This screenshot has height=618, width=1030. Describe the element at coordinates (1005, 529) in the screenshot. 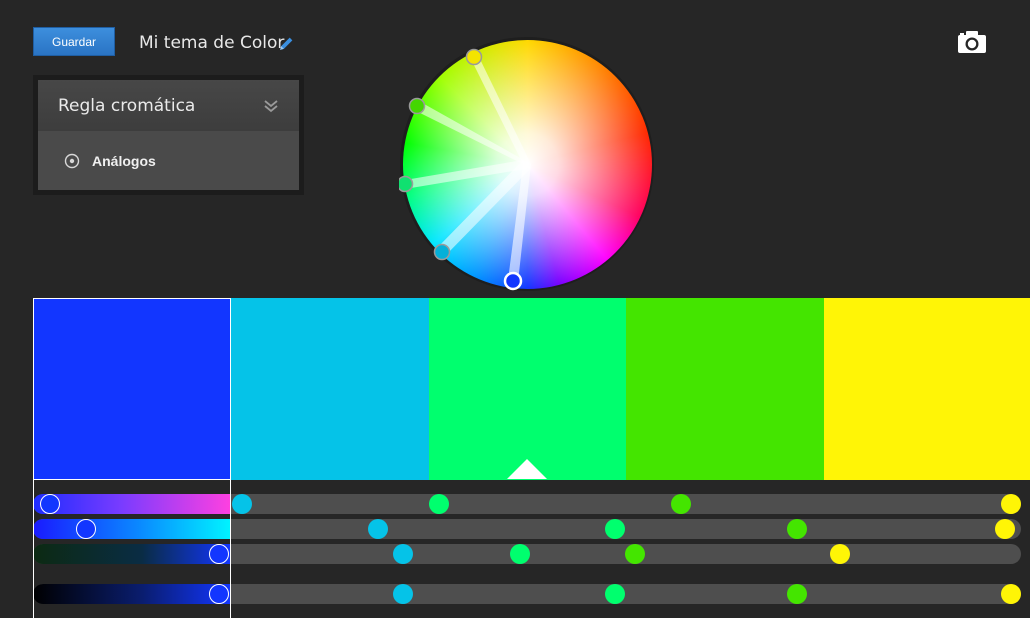

I see `saturation-marker-yellow` at that location.